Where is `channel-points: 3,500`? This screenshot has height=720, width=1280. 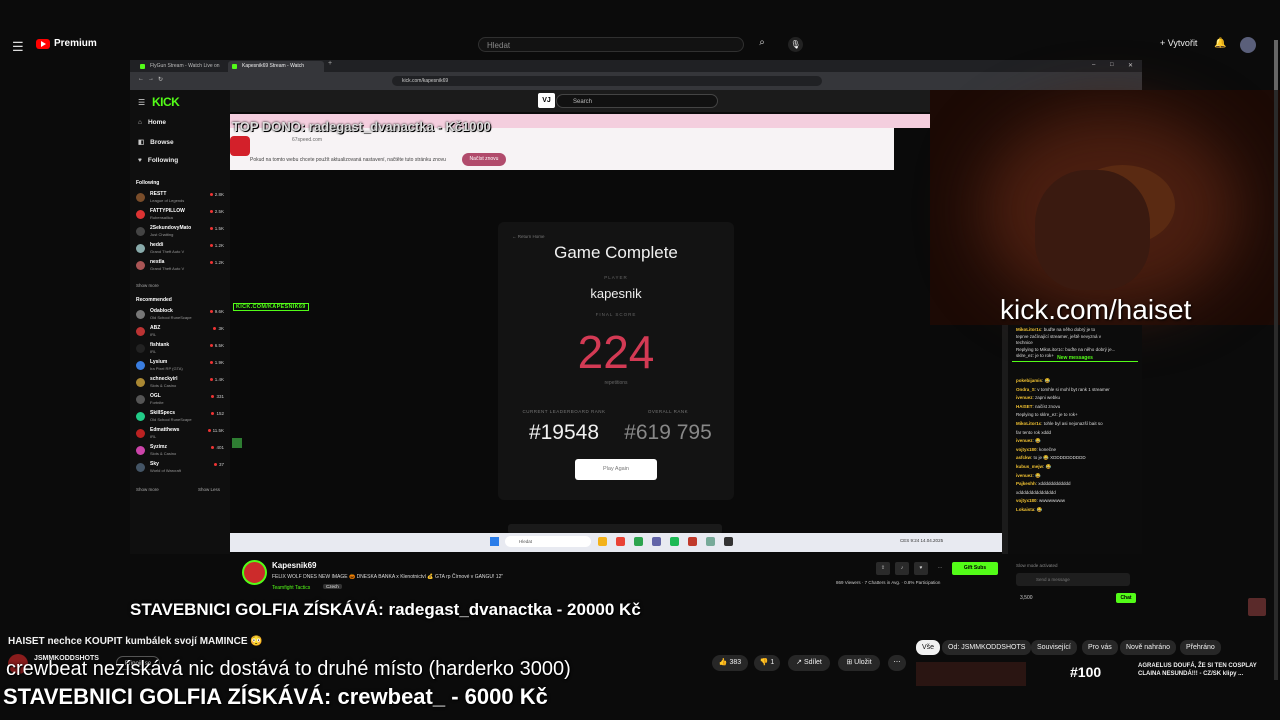 channel-points: 3,500 is located at coordinates (1026, 598).